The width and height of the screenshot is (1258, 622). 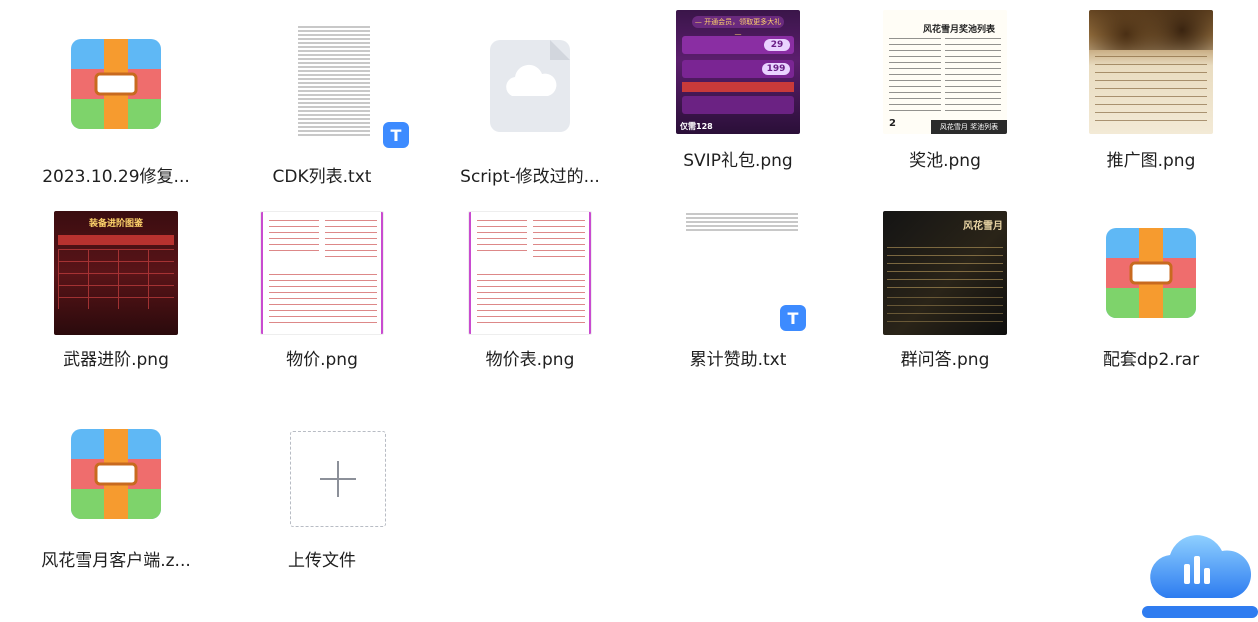 I want to click on file-tile-price-table: 物价表.png, so click(x=530, y=291).